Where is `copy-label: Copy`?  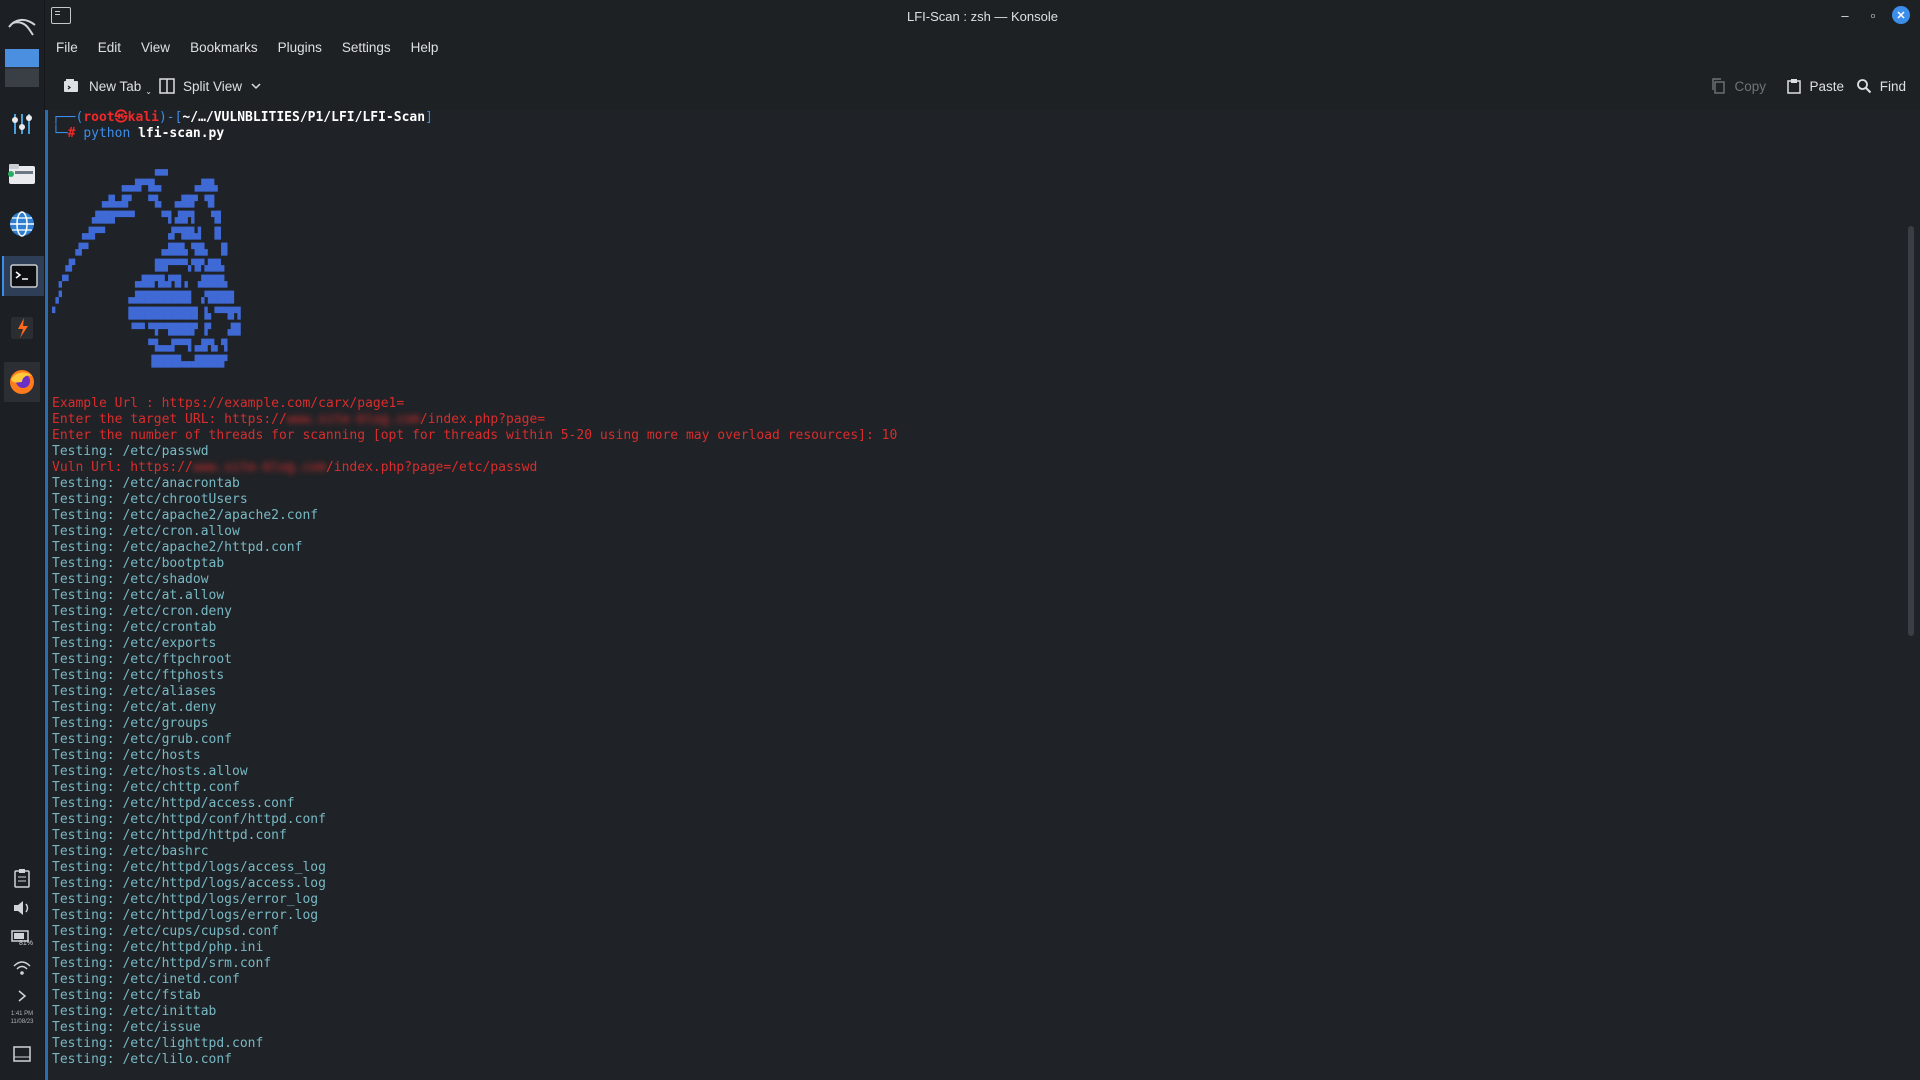
copy-label: Copy is located at coordinates (1750, 86).